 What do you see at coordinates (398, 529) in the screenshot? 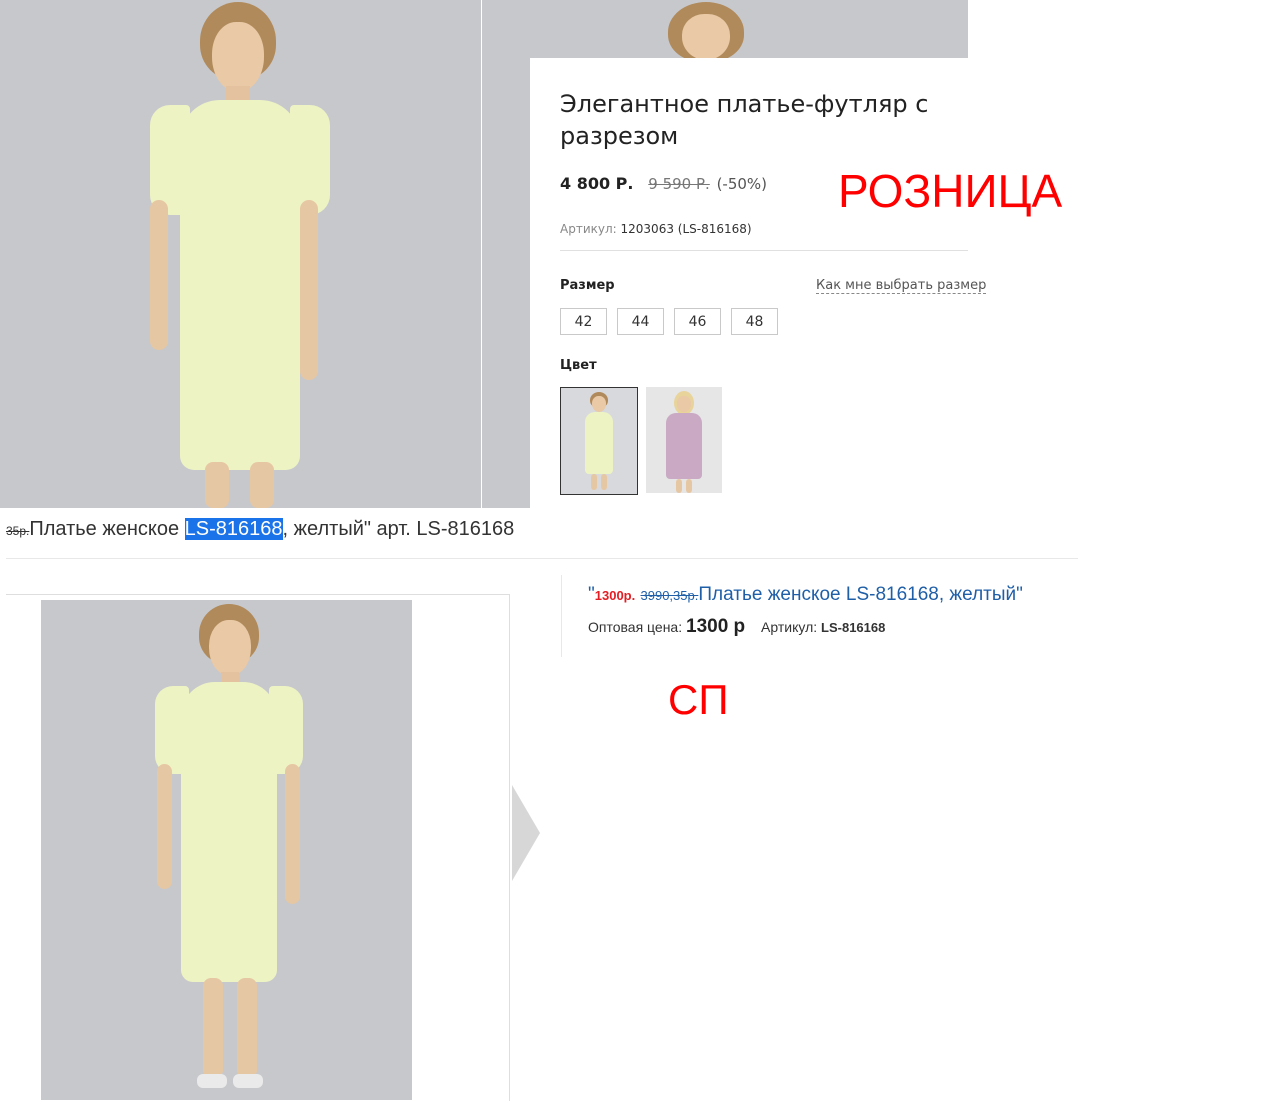
I see `line-text-after: , желтый" арт. LS-816168` at bounding box center [398, 529].